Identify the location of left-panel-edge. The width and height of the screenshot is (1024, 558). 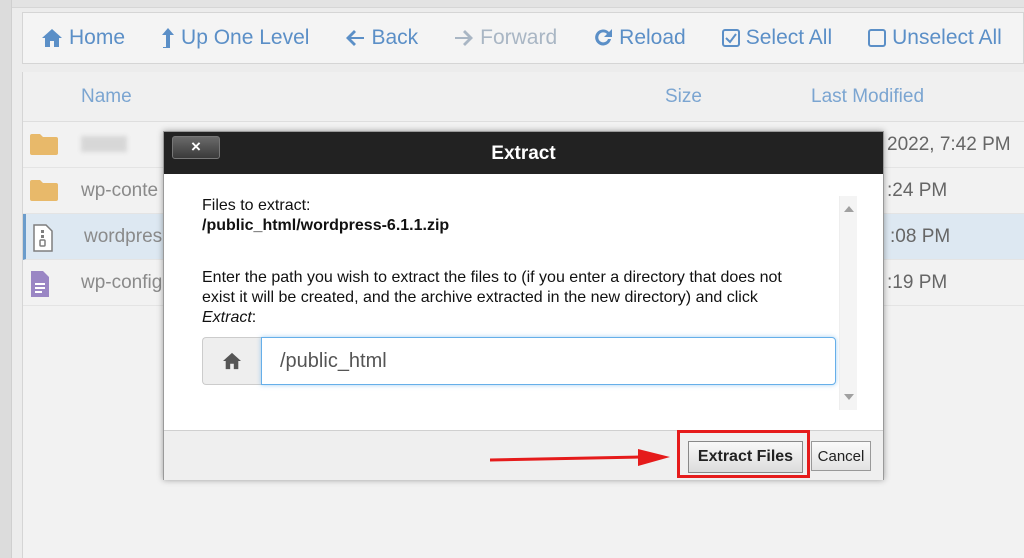
(6, 279).